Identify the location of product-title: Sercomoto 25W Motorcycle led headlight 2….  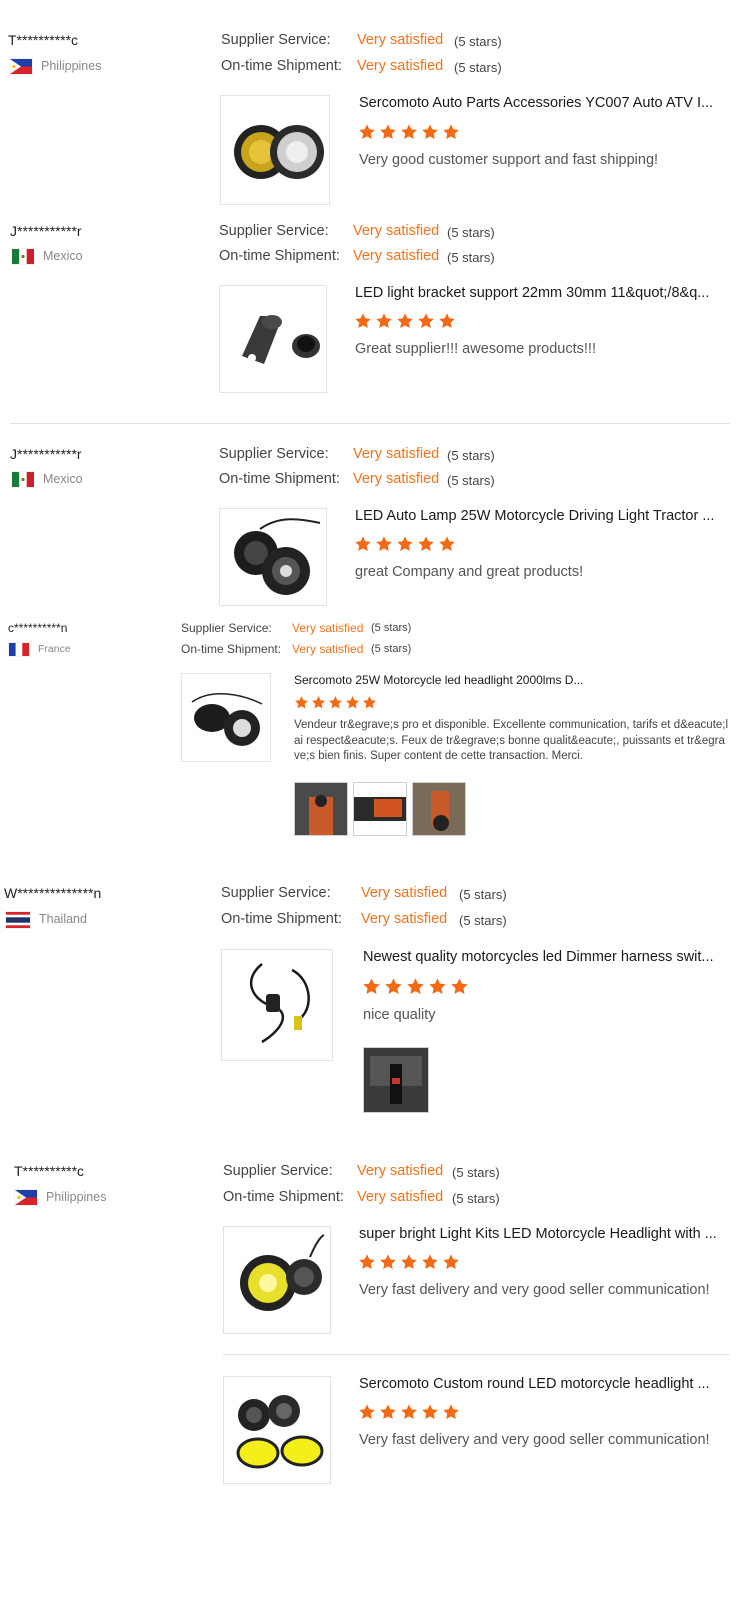
(444, 680).